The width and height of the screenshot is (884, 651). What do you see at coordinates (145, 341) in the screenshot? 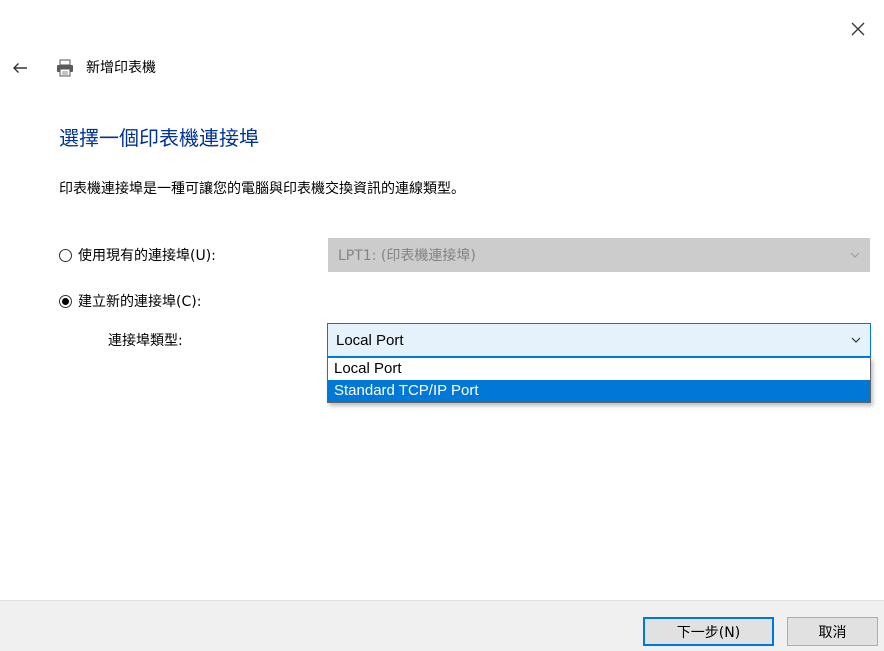
I see `port-type-label: 連接埠類型:` at bounding box center [145, 341].